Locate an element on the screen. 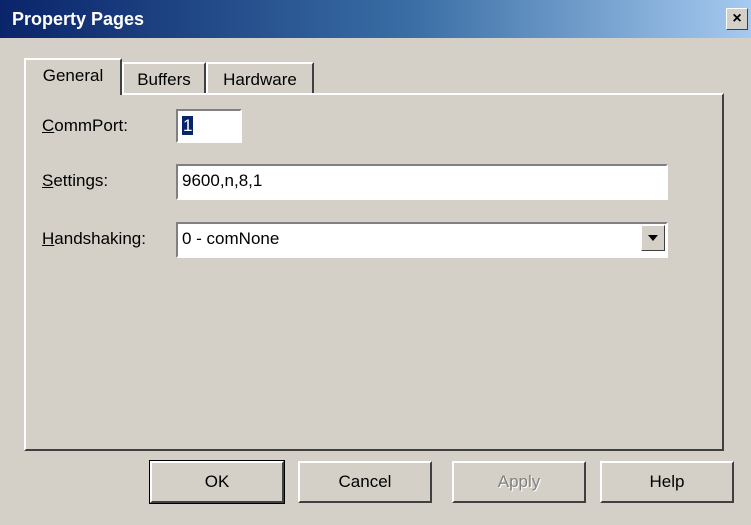 The height and width of the screenshot is (525, 751). handshaking-value: 0 - comNone is located at coordinates (231, 238).